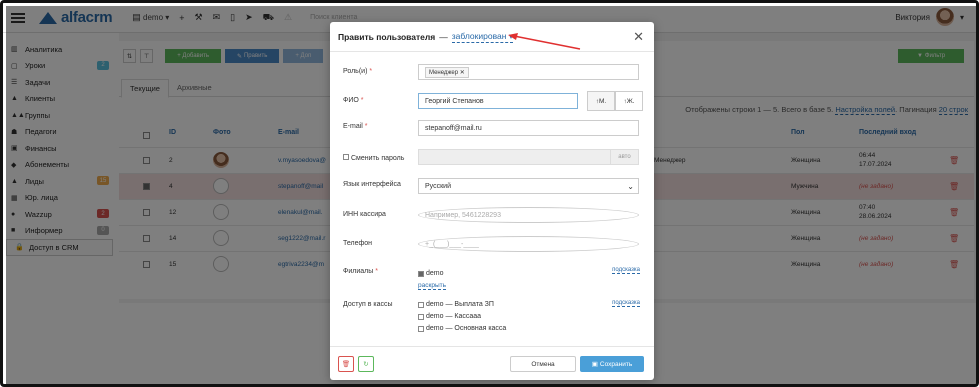  I want to click on role-tag: Менеджер ✕, so click(447, 72).